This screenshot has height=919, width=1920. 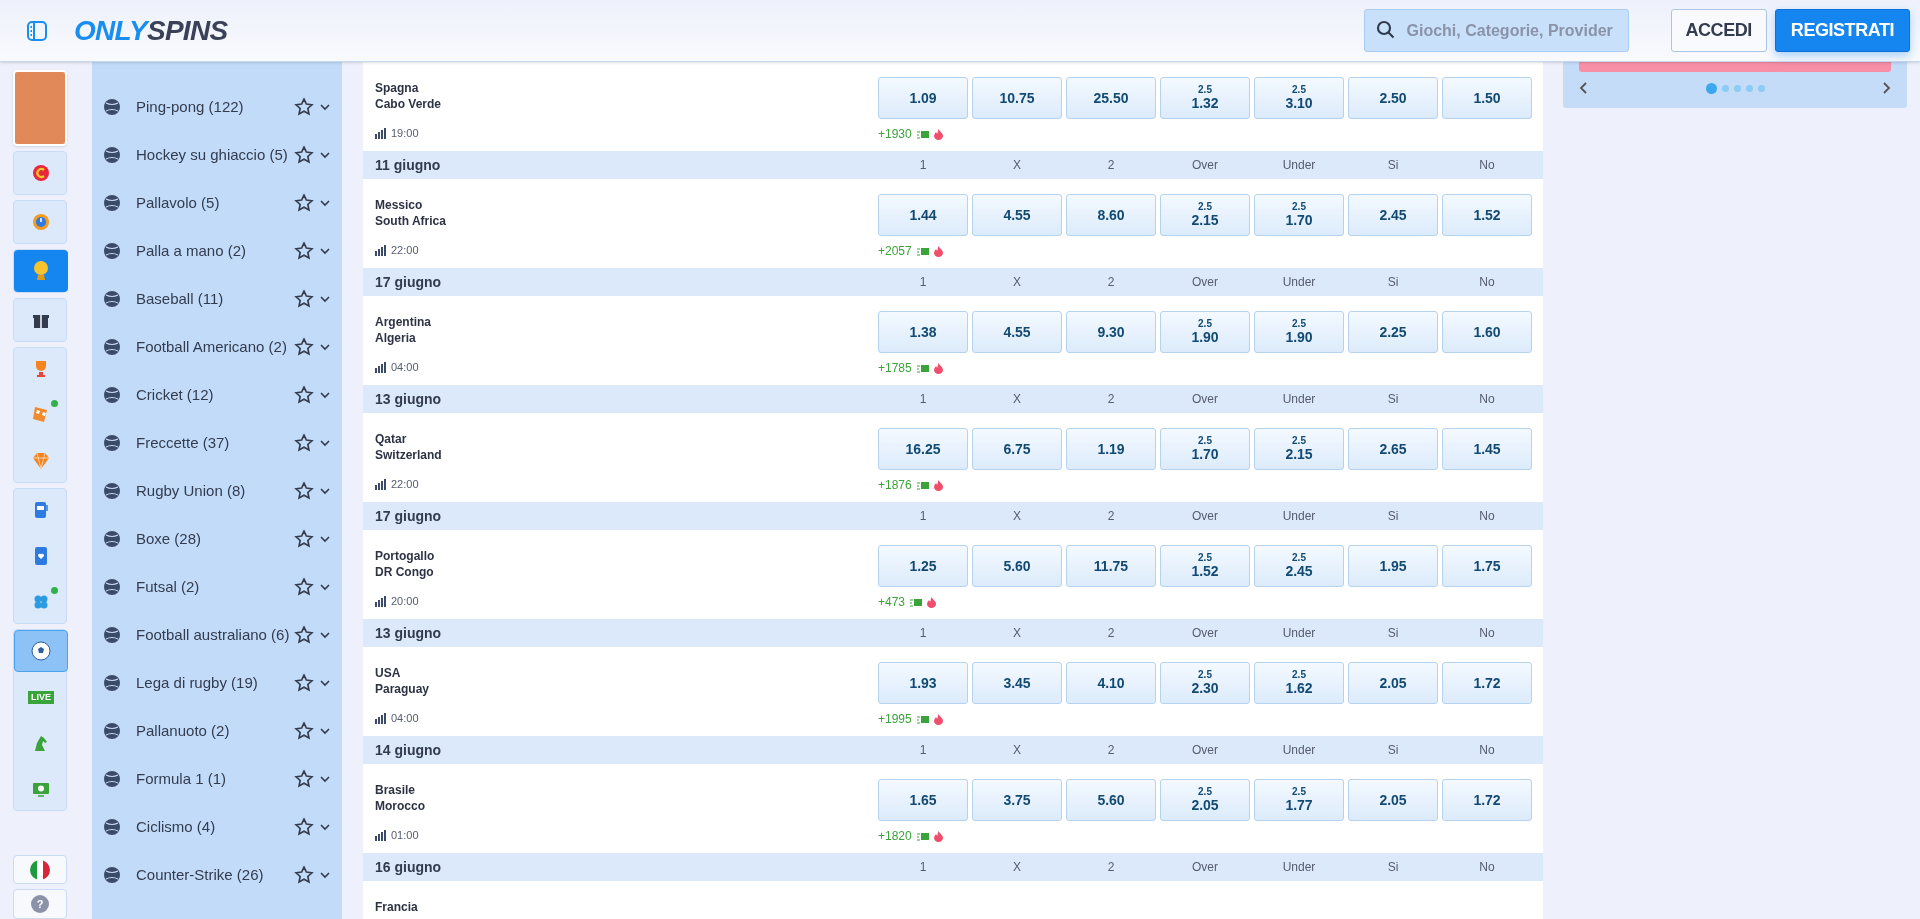 I want to click on sport-item: Pallanuoto (2), so click(x=217, y=731).